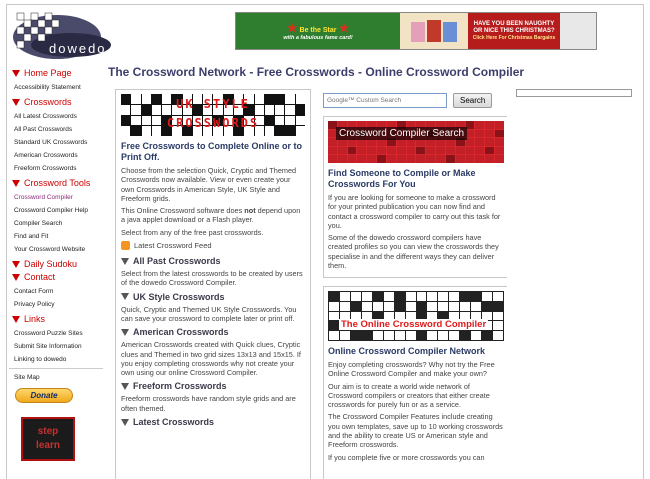 The height and width of the screenshot is (479, 650). Describe the element at coordinates (48, 439) in the screenshot. I see `step-learn-badge: step learn` at that location.